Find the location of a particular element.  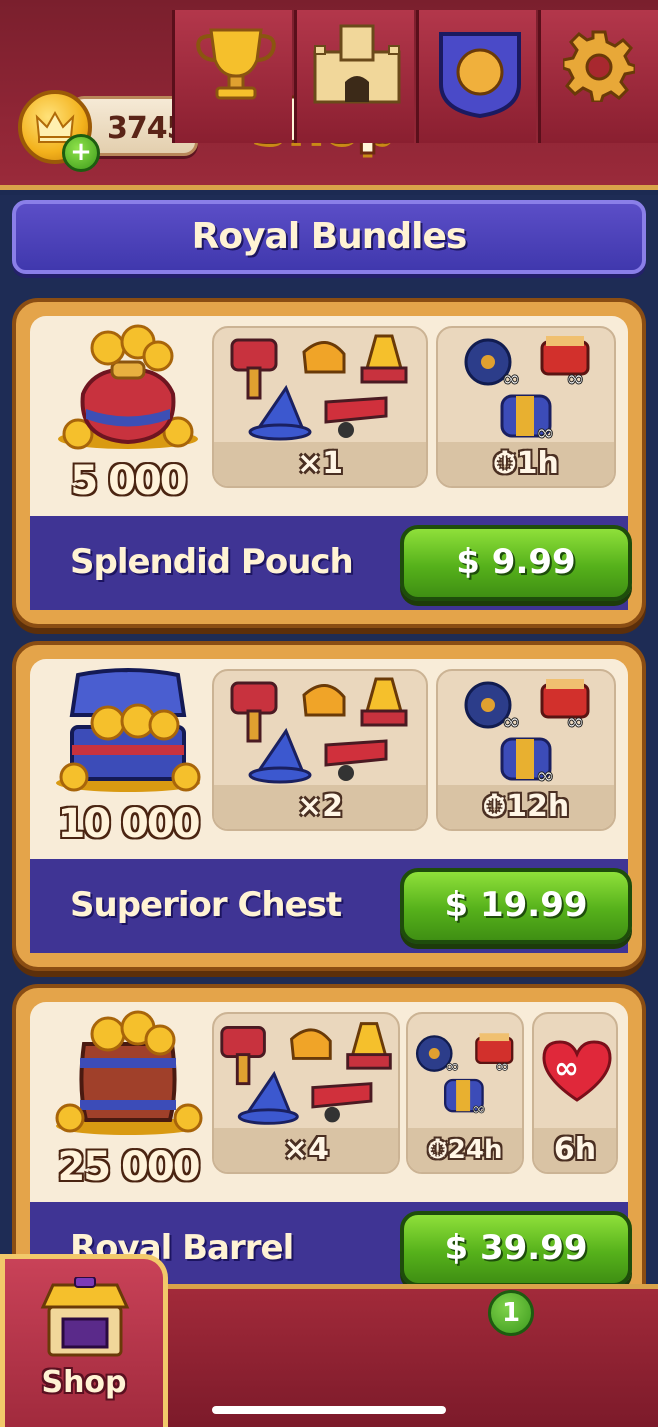

buy-button: $ 9.99 is located at coordinates (516, 563).